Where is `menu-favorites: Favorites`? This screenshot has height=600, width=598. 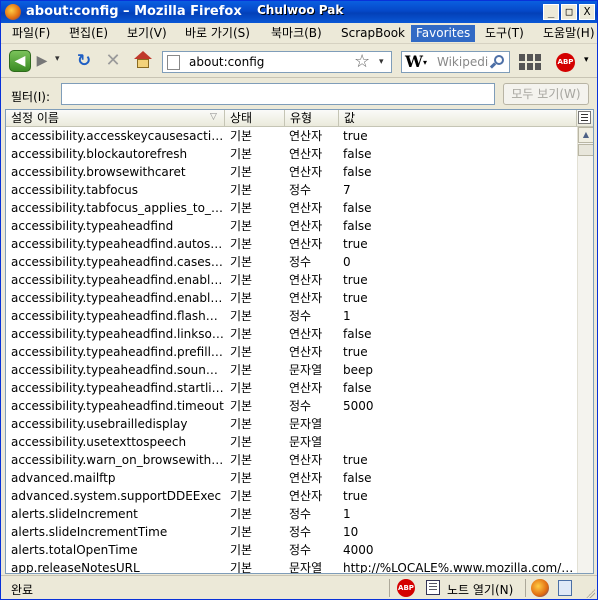
menu-favorites: Favorites is located at coordinates (443, 33).